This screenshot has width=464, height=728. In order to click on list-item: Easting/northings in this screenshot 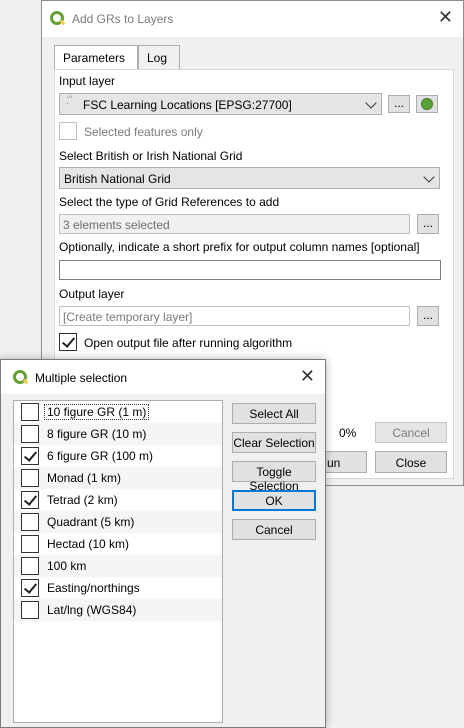, I will do `click(118, 588)`.